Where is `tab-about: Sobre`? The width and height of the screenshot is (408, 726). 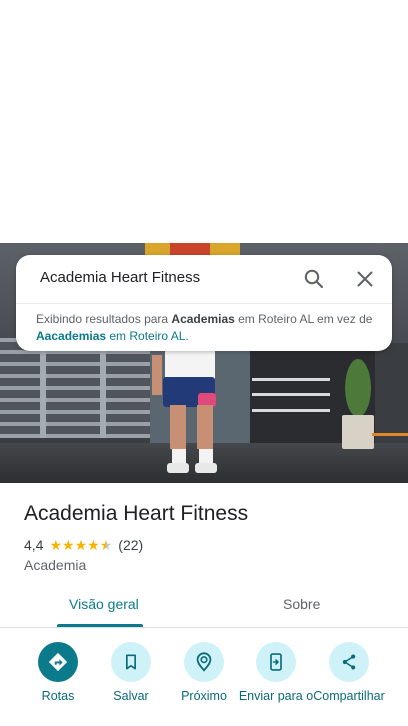
tab-about: Sobre is located at coordinates (301, 604).